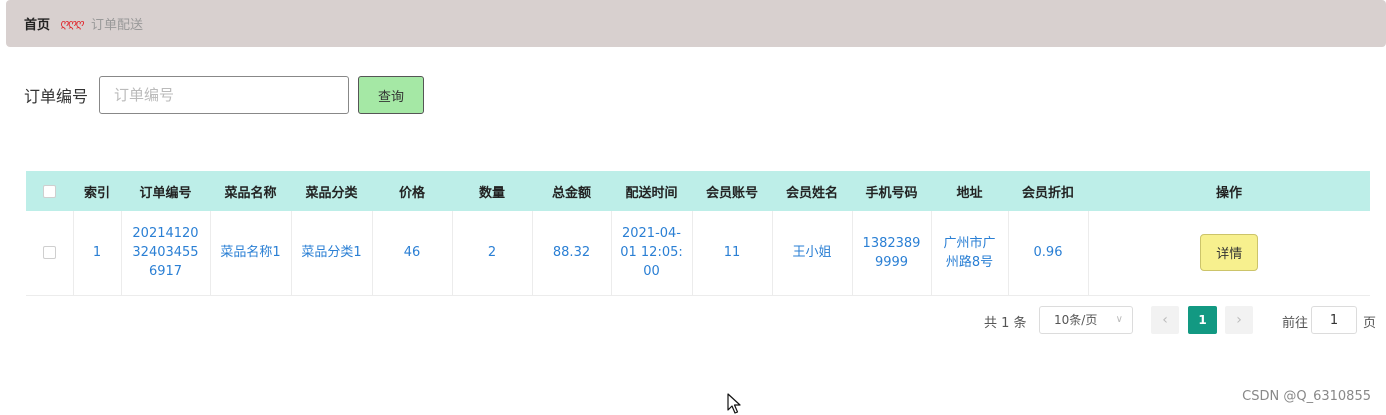  Describe the element at coordinates (96, 193) in the screenshot. I see `column-header: 索引` at that location.